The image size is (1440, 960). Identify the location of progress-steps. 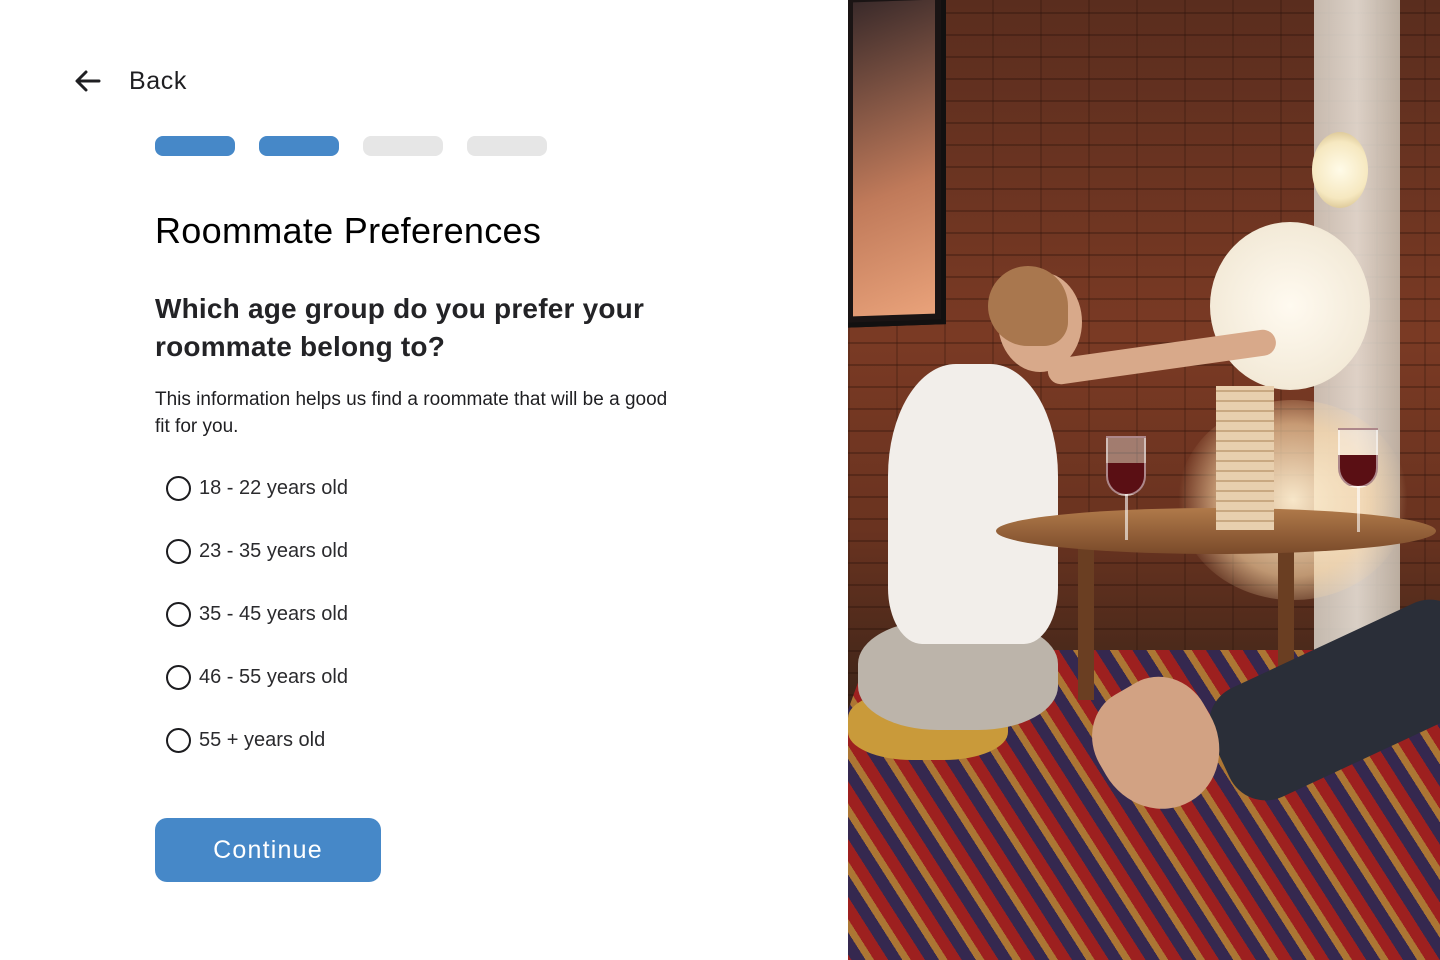
(351, 146).